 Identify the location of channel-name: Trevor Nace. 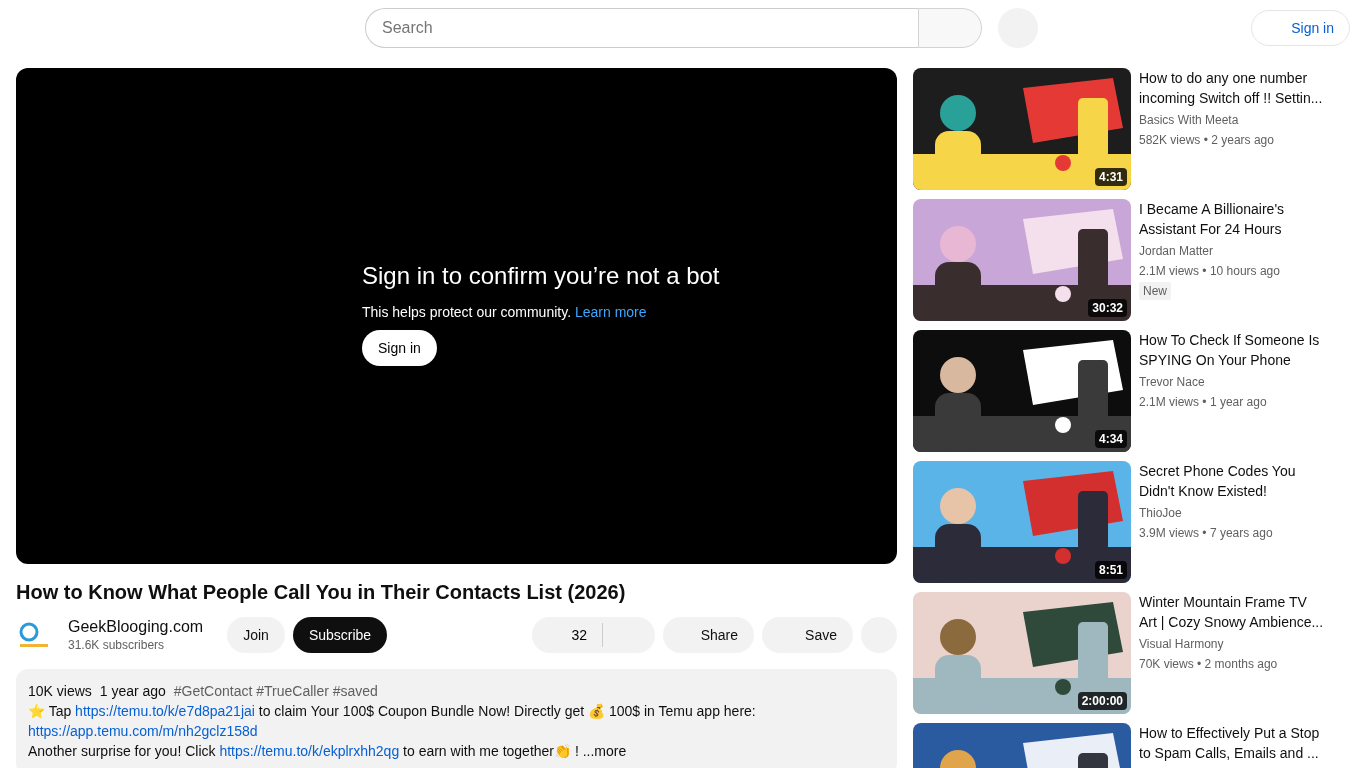
(1172, 382).